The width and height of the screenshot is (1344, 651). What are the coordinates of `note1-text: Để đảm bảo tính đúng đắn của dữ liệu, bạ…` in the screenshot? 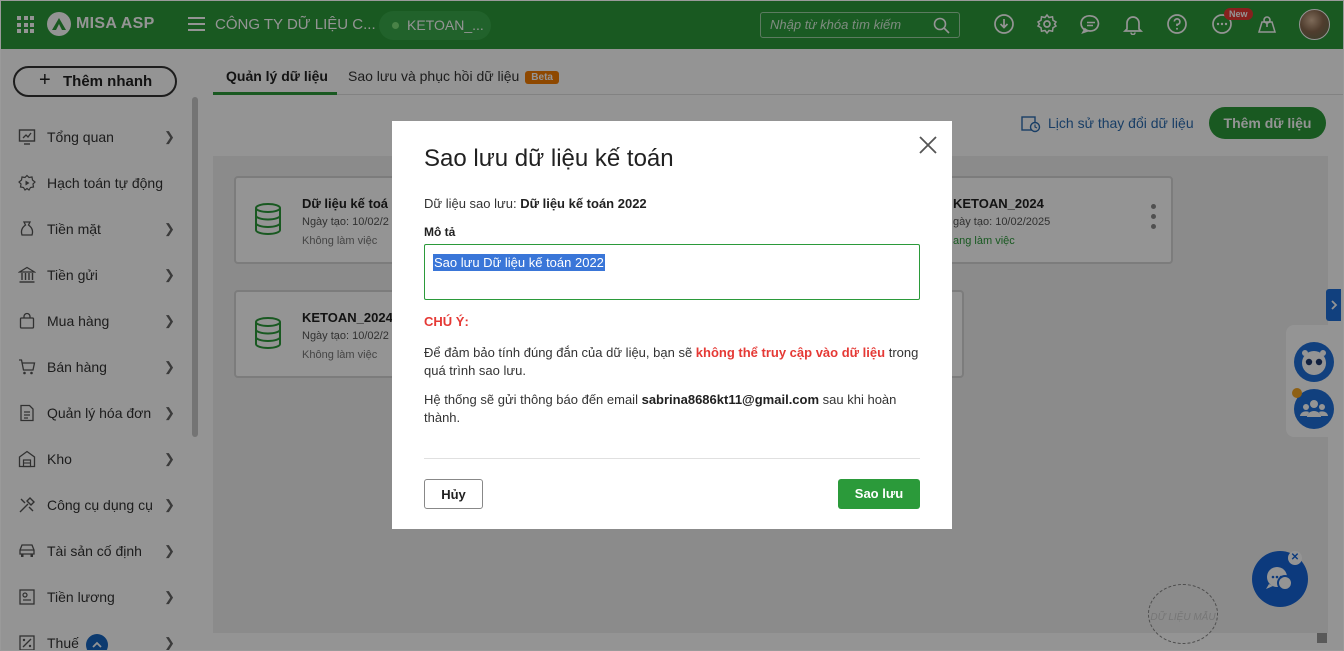 It's located at (558, 352).